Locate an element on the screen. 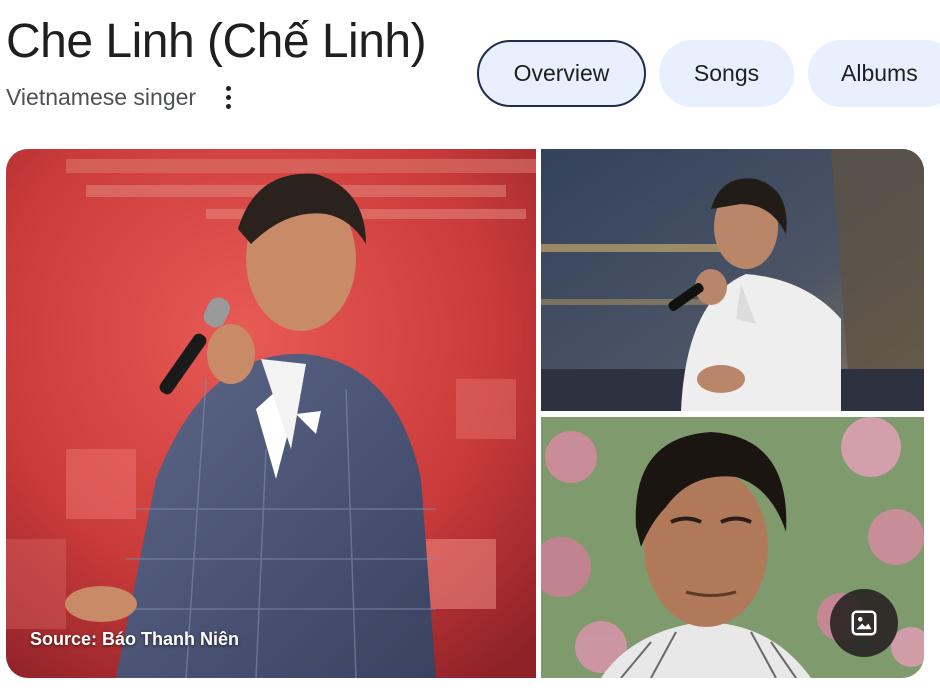 The image size is (940, 698). image-icon is located at coordinates (864, 623).